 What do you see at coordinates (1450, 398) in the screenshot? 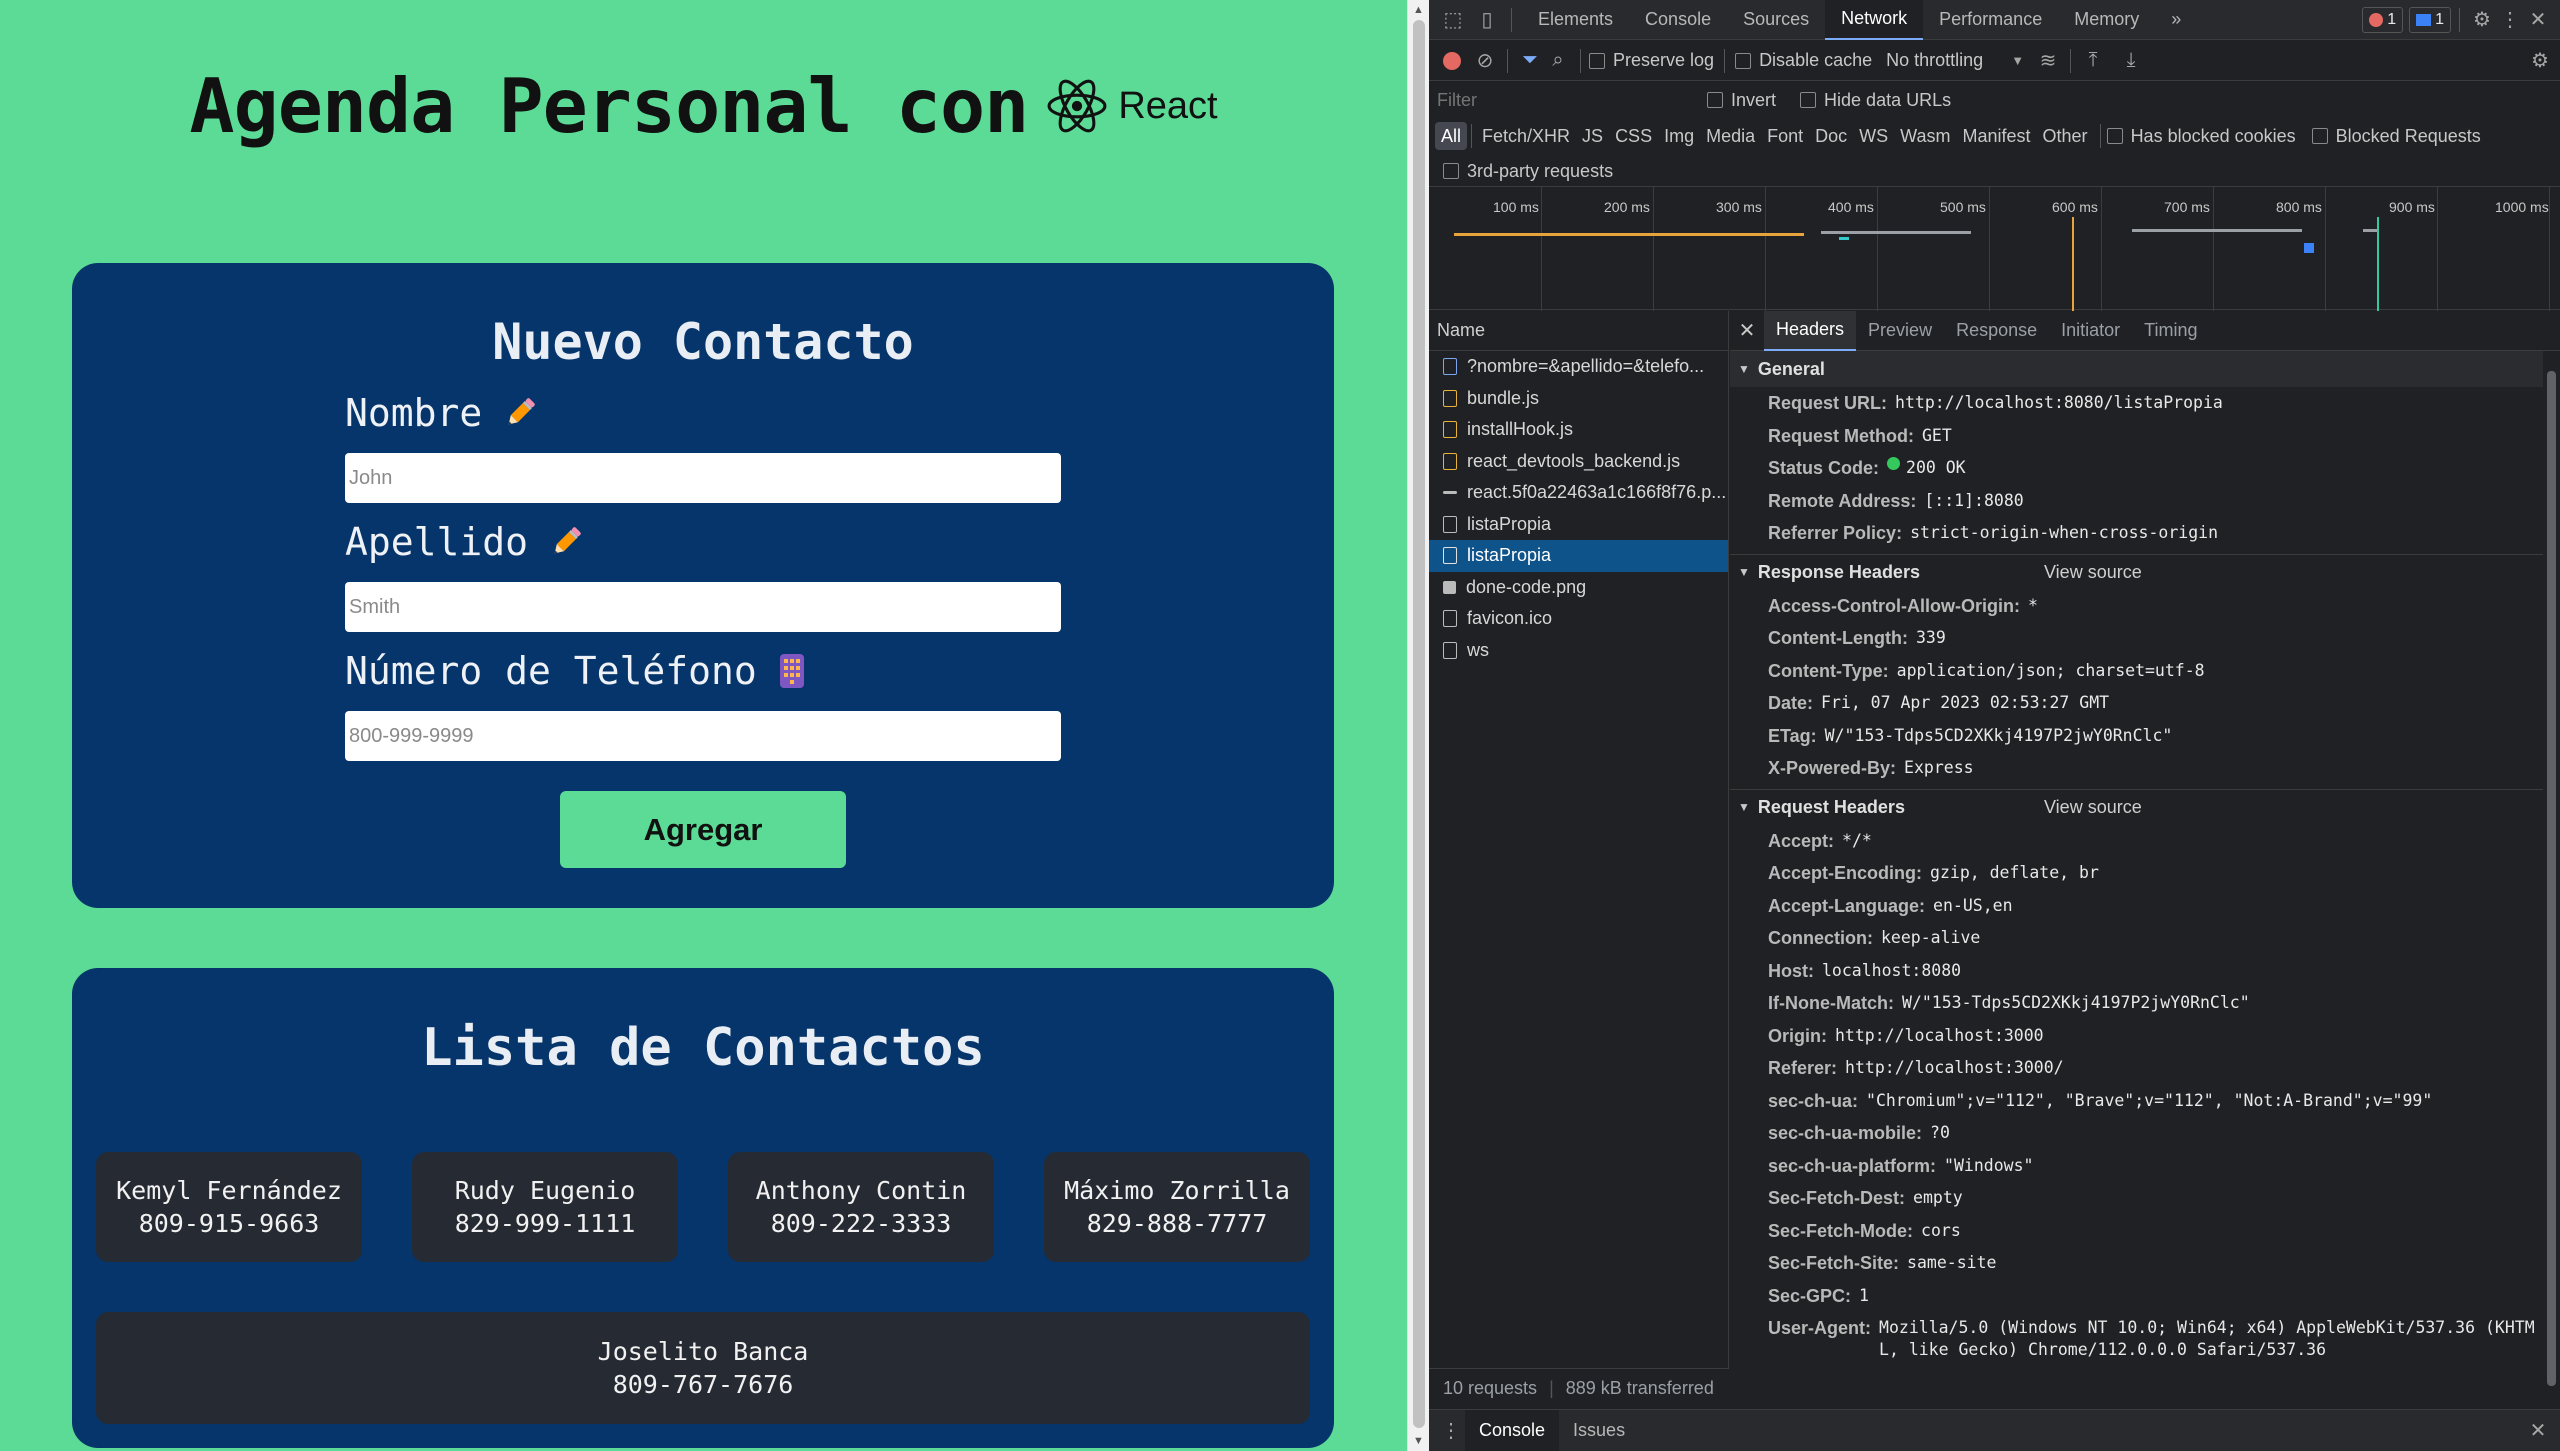
I see `script-icon` at bounding box center [1450, 398].